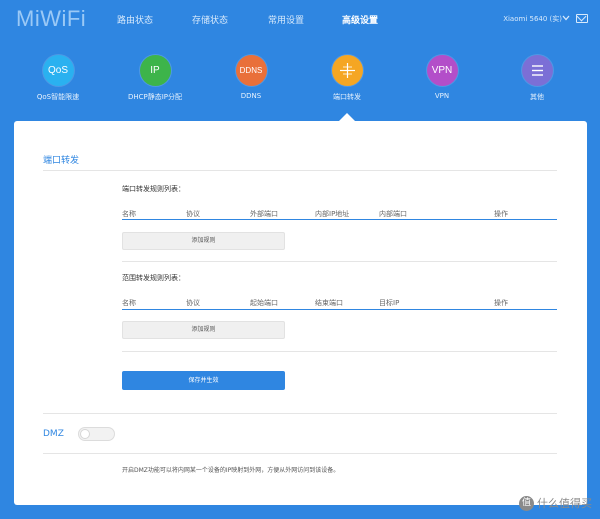  I want to click on tool-ddns-label: DDNS, so click(251, 96).